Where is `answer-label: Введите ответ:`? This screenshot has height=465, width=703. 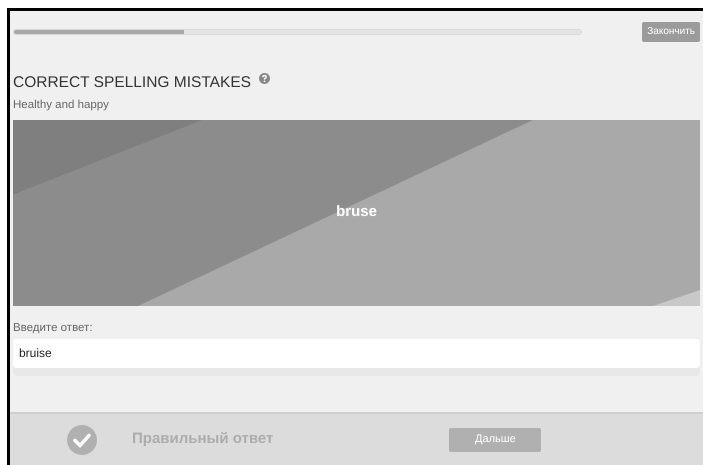
answer-label: Введите ответ: is located at coordinates (53, 328).